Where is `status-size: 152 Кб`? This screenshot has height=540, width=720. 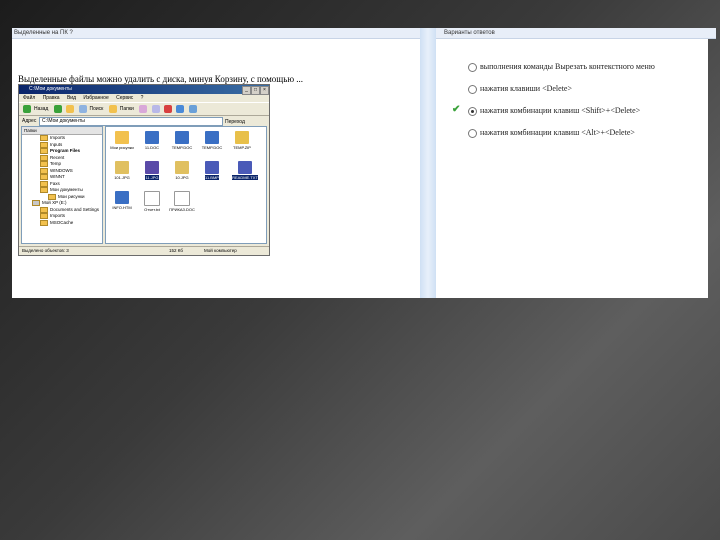
status-size: 152 Кб is located at coordinates (176, 250).